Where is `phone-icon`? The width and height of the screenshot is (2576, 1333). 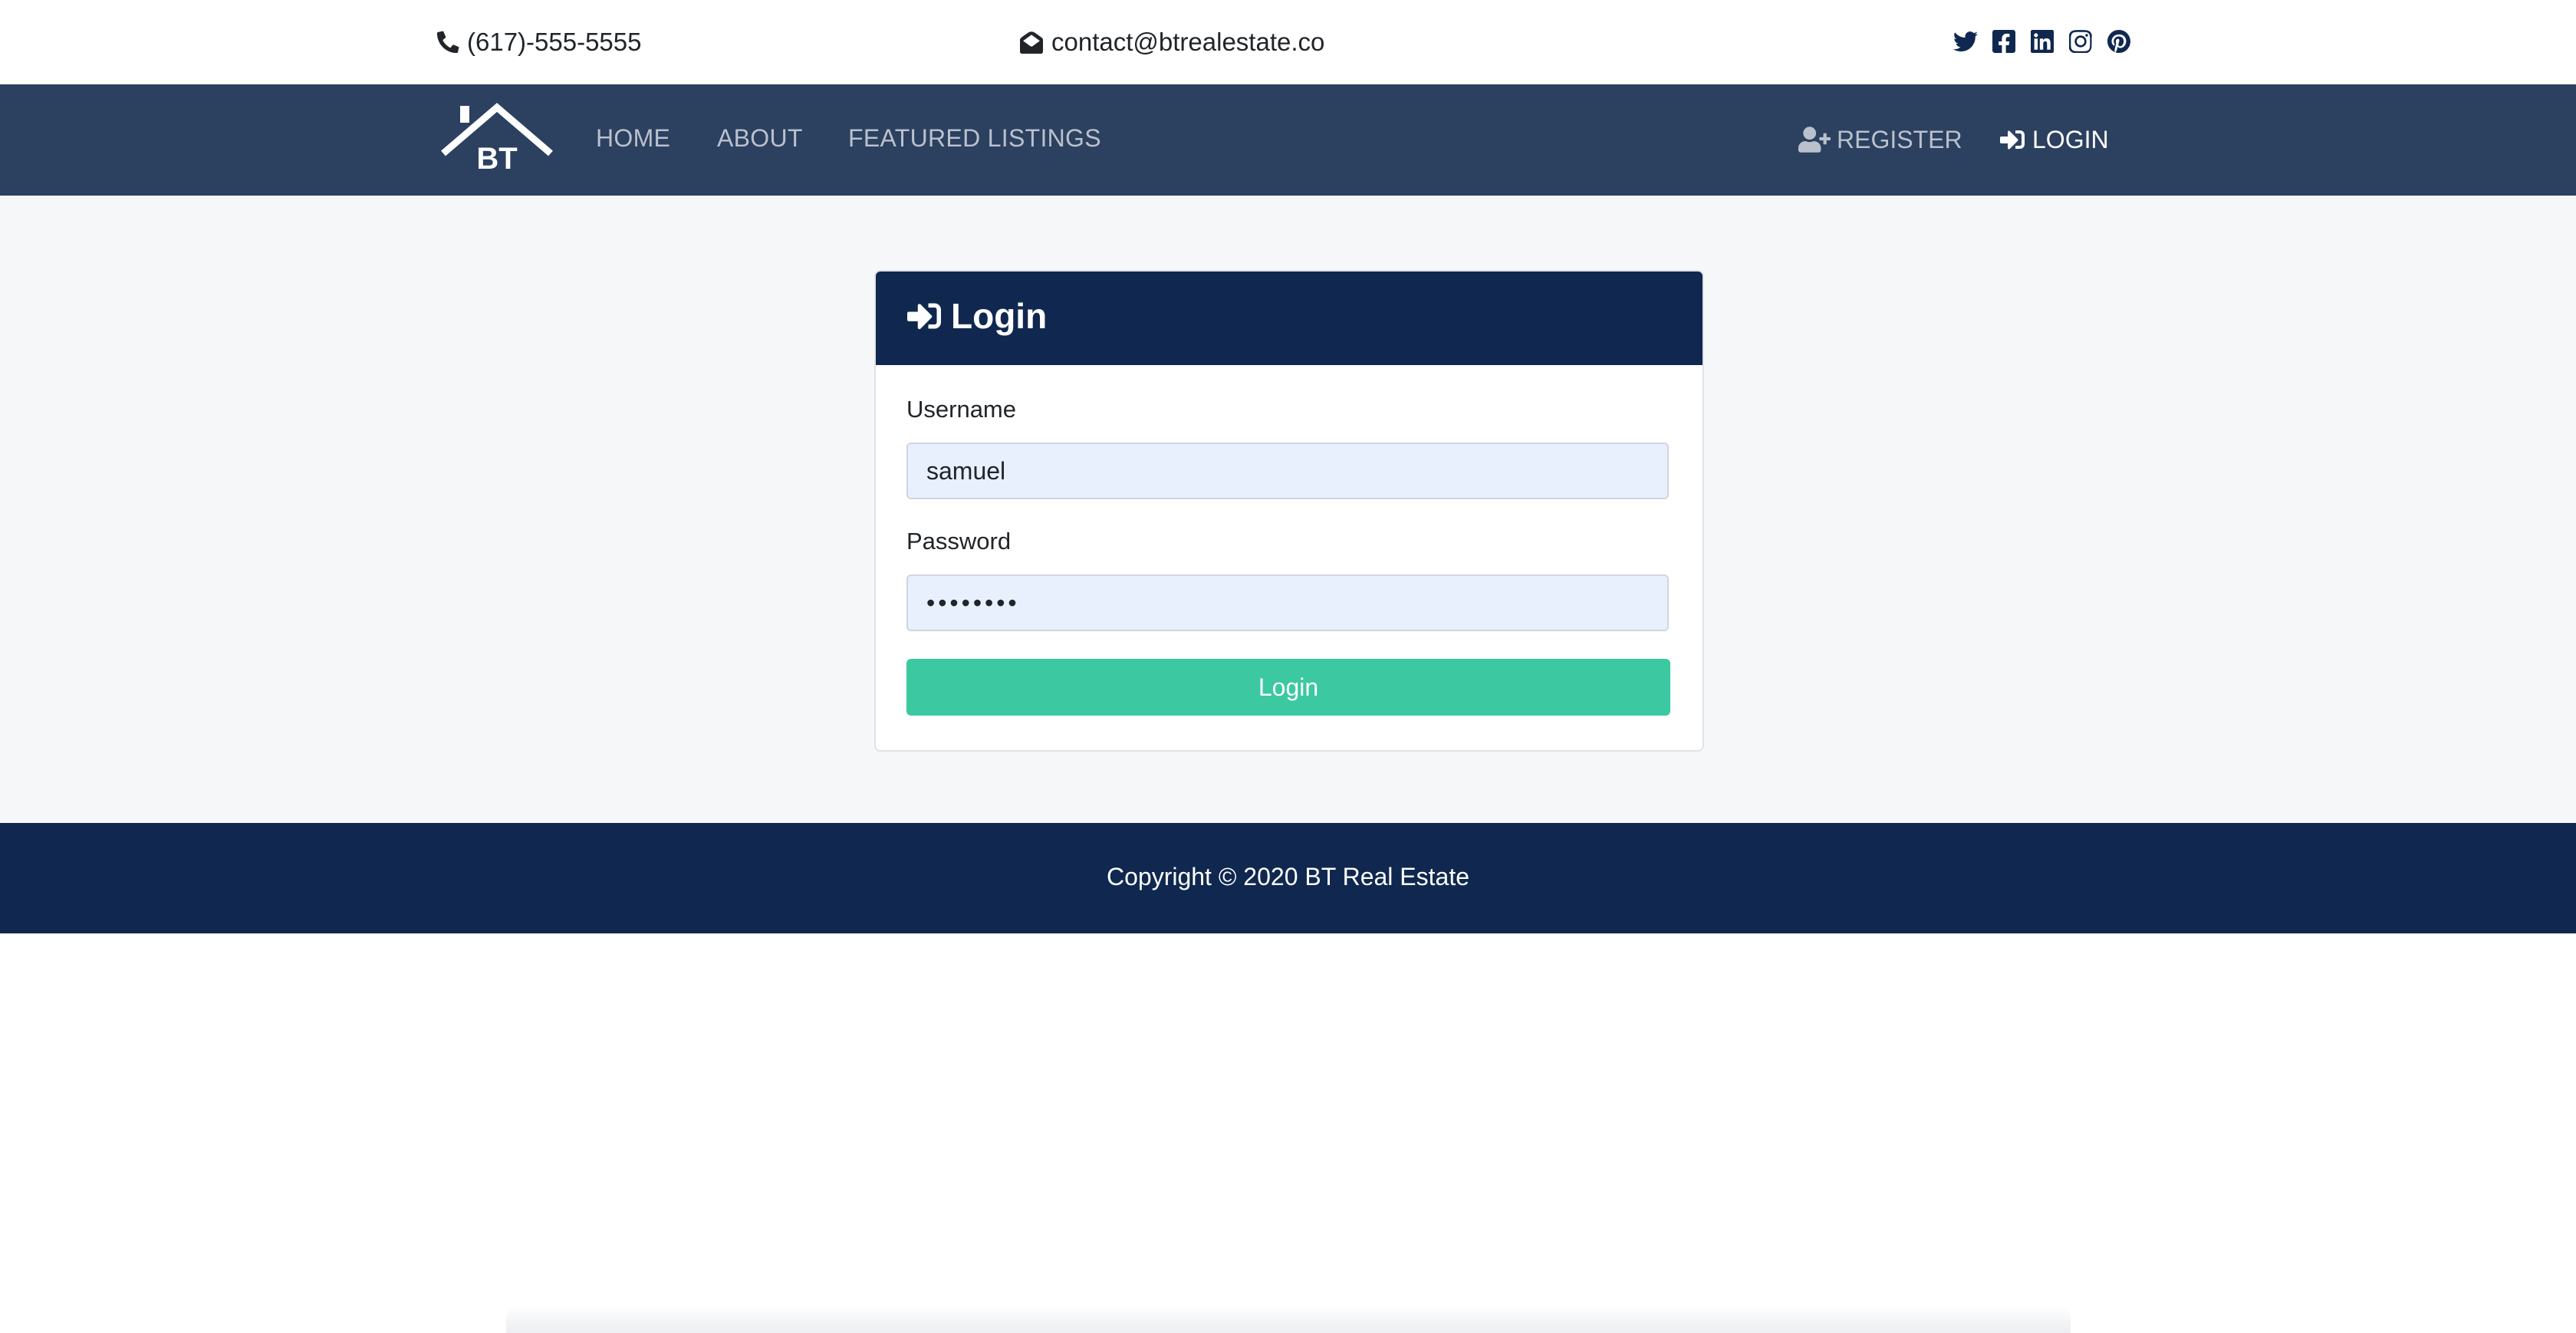 phone-icon is located at coordinates (447, 43).